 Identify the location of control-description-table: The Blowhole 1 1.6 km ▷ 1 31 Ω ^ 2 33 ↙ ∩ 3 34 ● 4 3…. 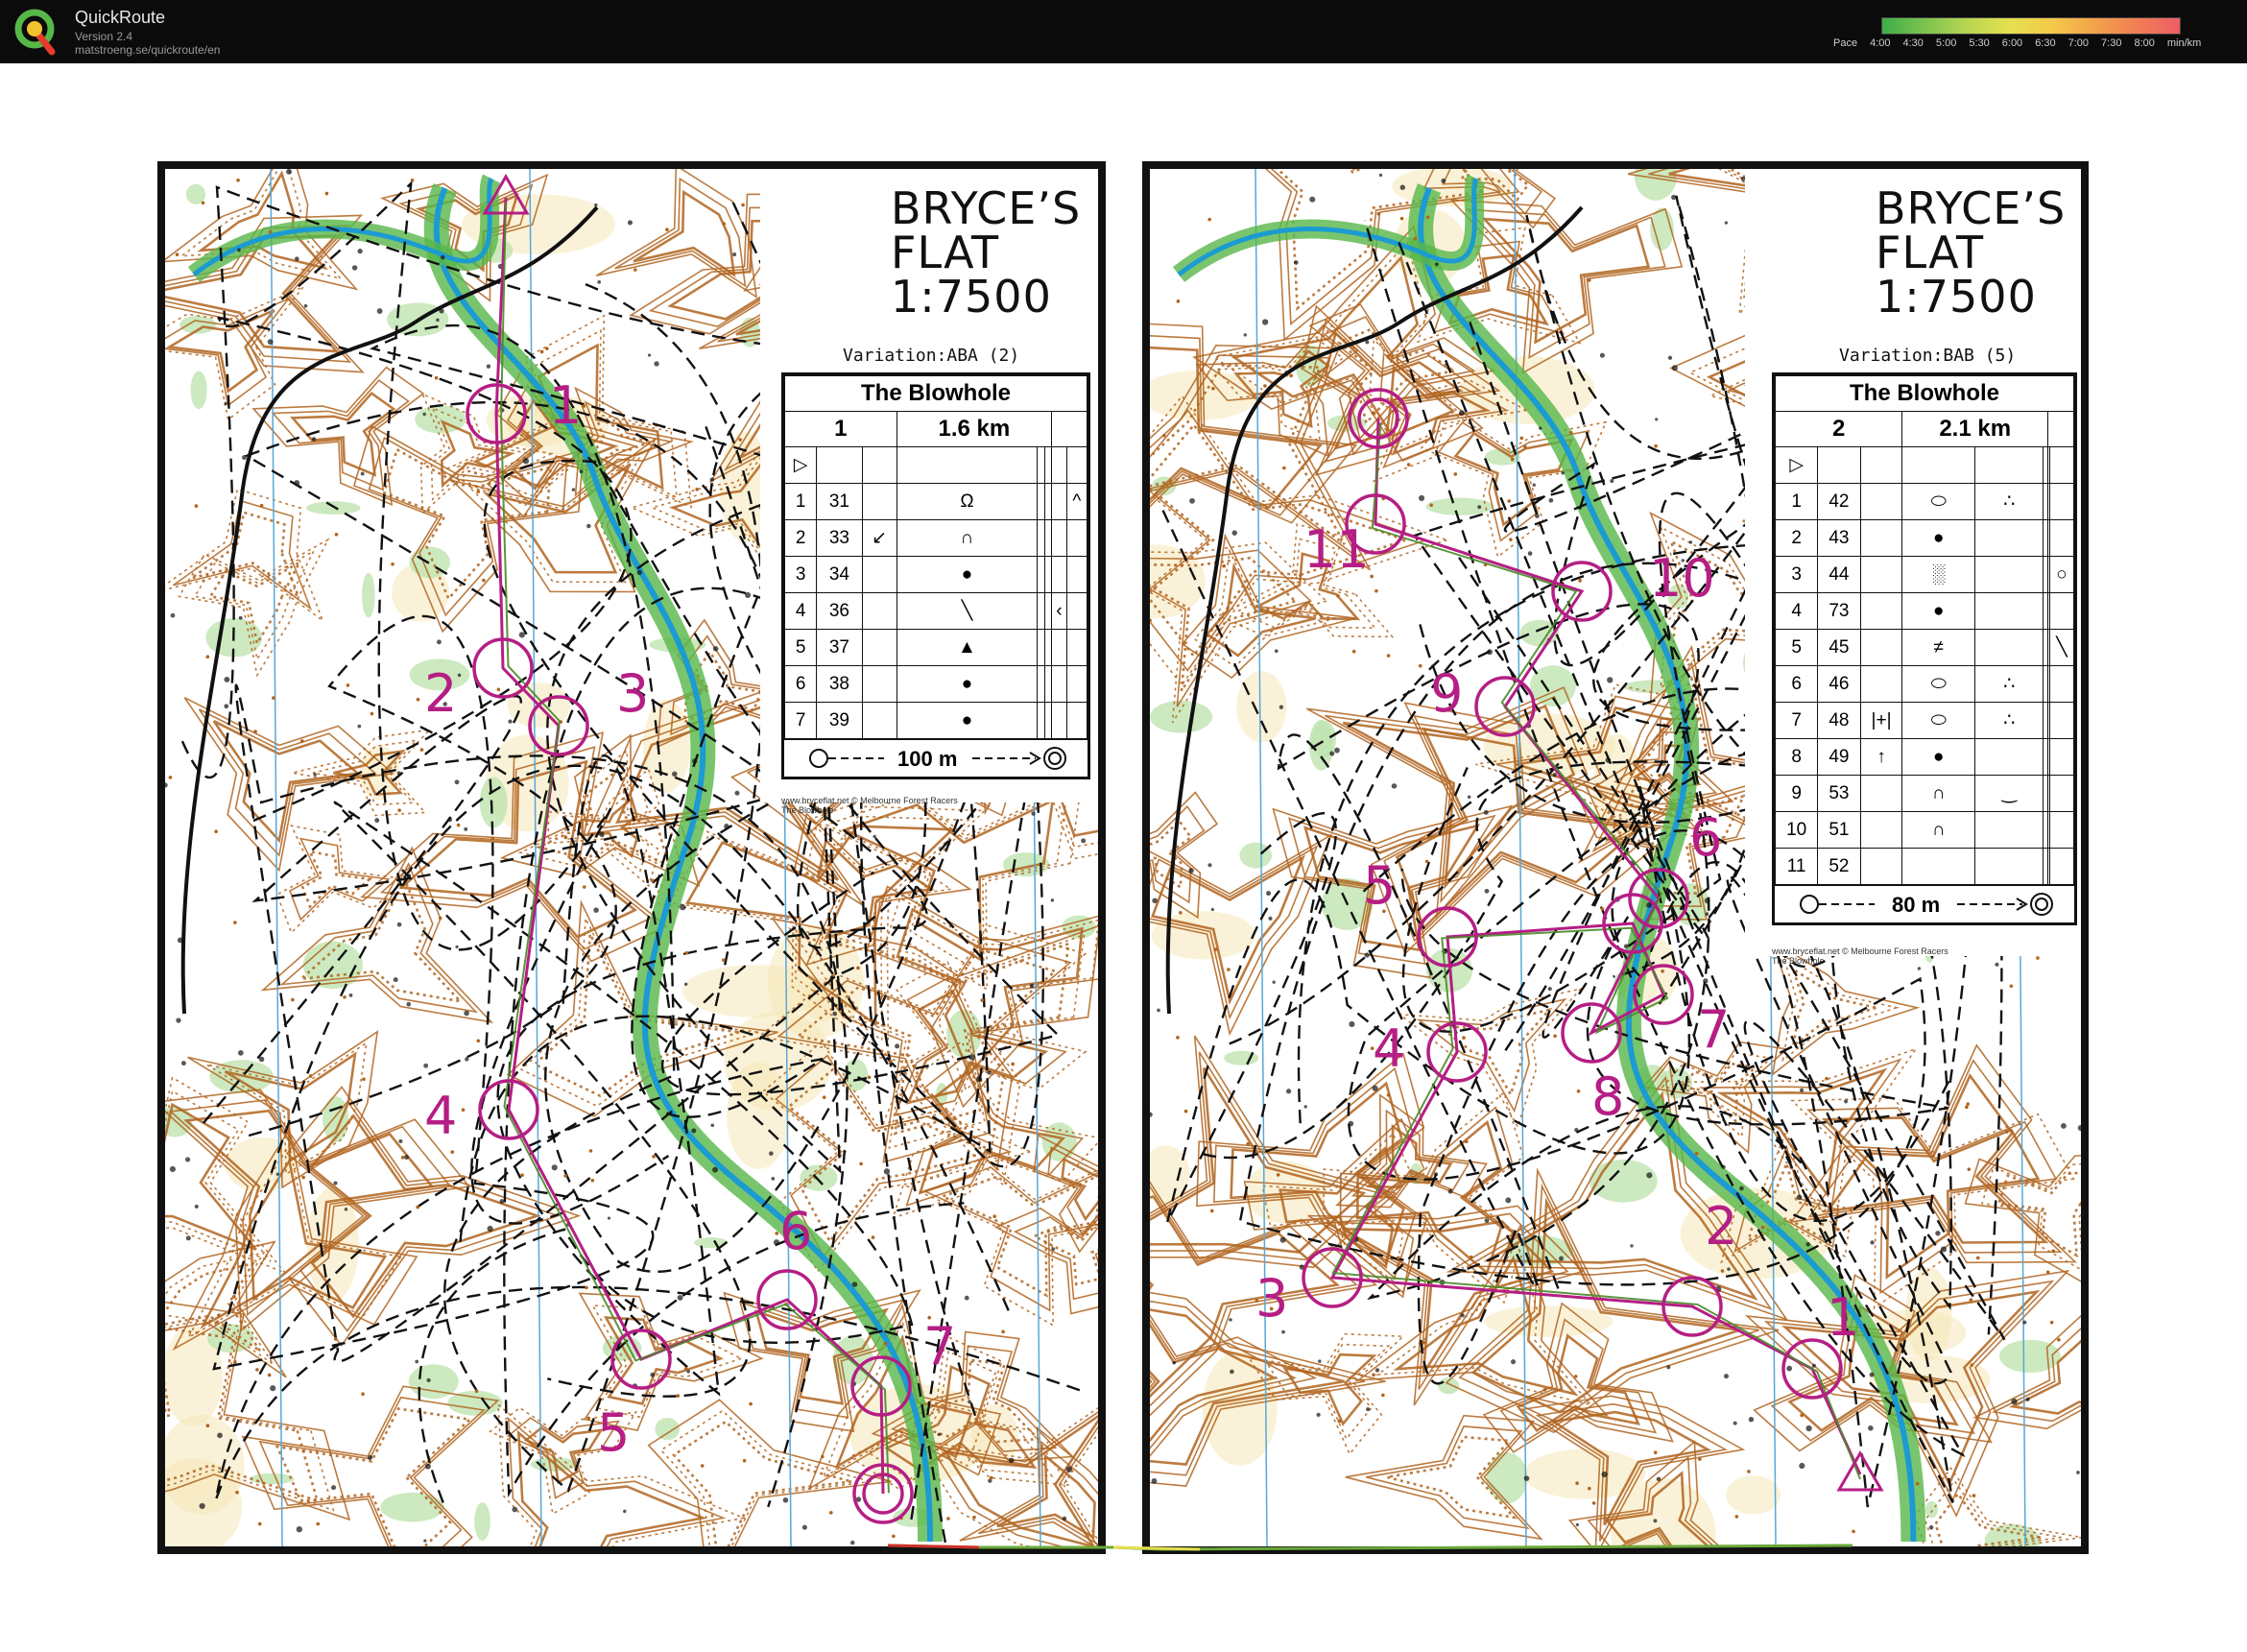
(935, 575).